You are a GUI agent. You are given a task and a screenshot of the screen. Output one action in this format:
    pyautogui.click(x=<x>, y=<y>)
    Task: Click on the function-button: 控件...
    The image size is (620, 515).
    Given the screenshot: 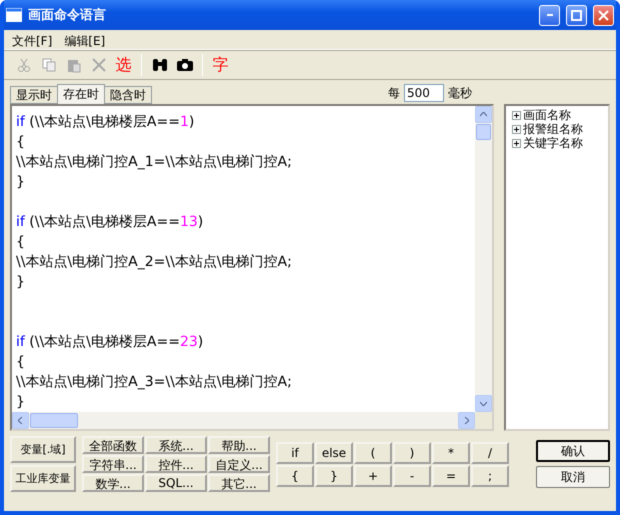 What is the action you would take?
    pyautogui.click(x=176, y=464)
    